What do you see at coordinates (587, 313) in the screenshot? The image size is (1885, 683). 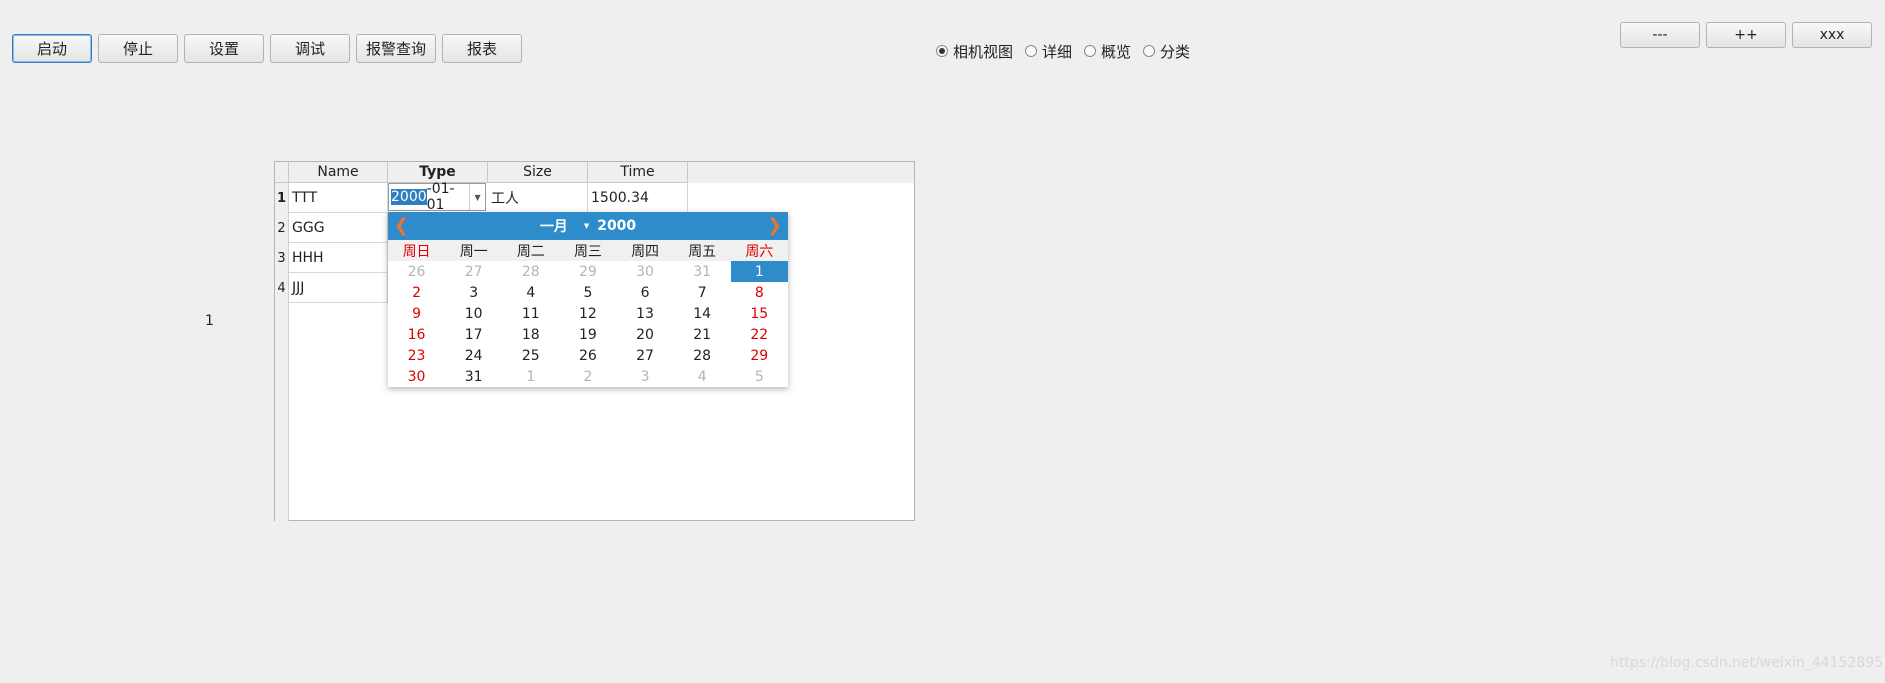 I see `calendar-day: 12` at bounding box center [587, 313].